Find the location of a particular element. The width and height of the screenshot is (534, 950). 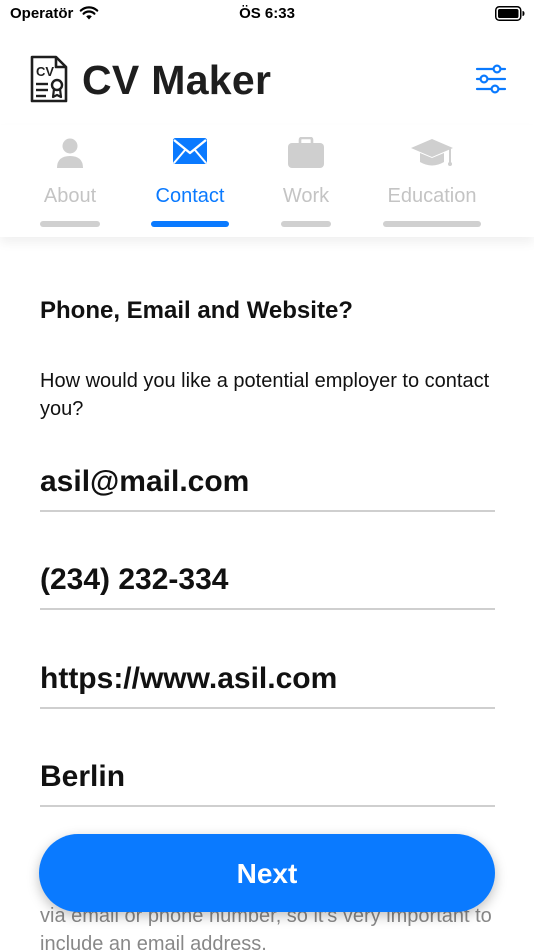

email-field: asil@mail.com is located at coordinates (267, 482).